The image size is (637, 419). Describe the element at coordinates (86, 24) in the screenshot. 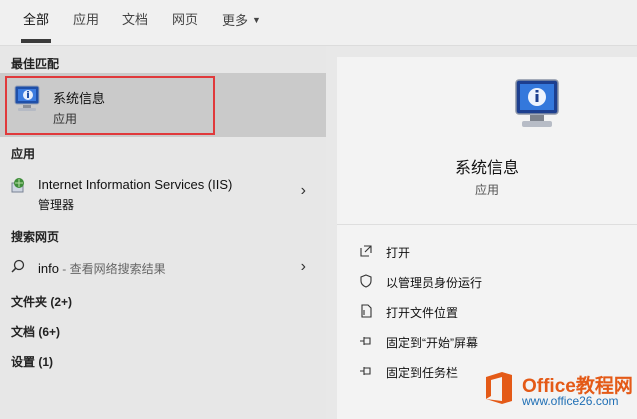

I see `tab-apps: 应用` at that location.